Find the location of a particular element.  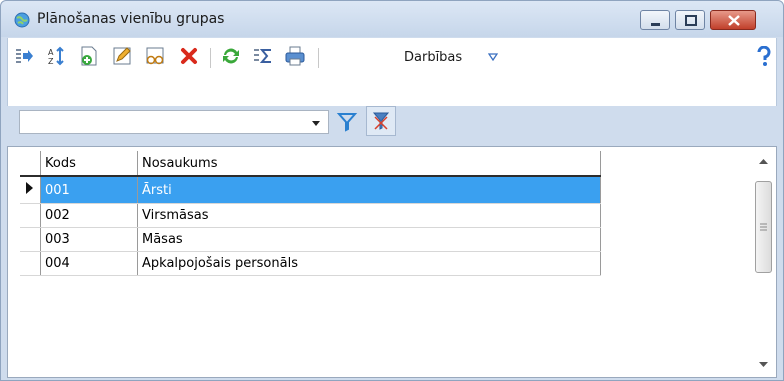

sort-icon: A Z is located at coordinates (57, 56).